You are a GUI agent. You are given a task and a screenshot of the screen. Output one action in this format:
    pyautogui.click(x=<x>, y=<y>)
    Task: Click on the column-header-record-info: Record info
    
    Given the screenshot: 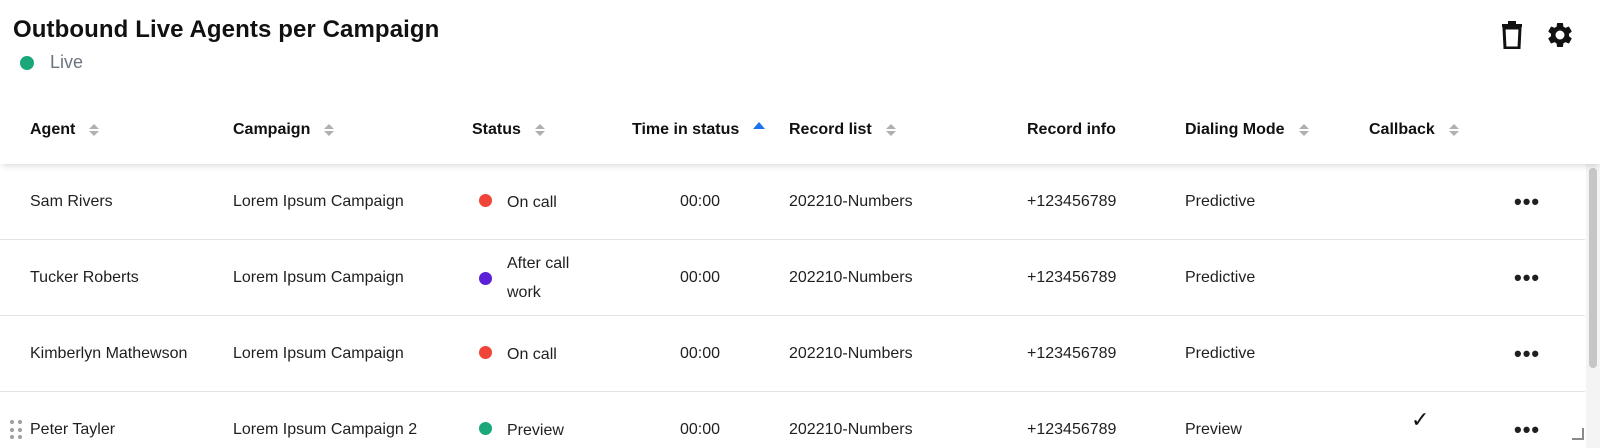 What is the action you would take?
    pyautogui.click(x=1071, y=130)
    